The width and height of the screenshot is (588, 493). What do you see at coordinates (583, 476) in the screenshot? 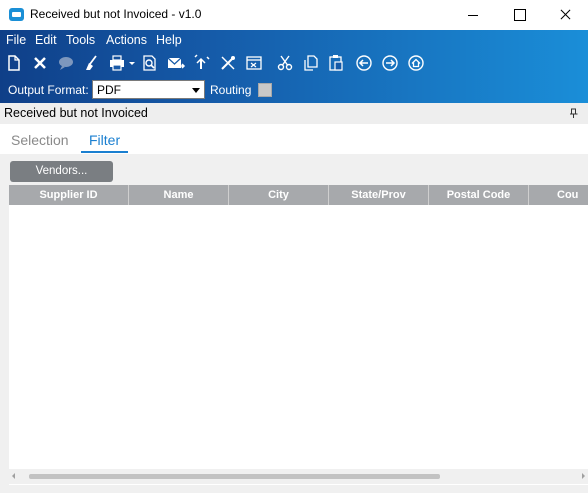
I see `scroll-right-icon` at bounding box center [583, 476].